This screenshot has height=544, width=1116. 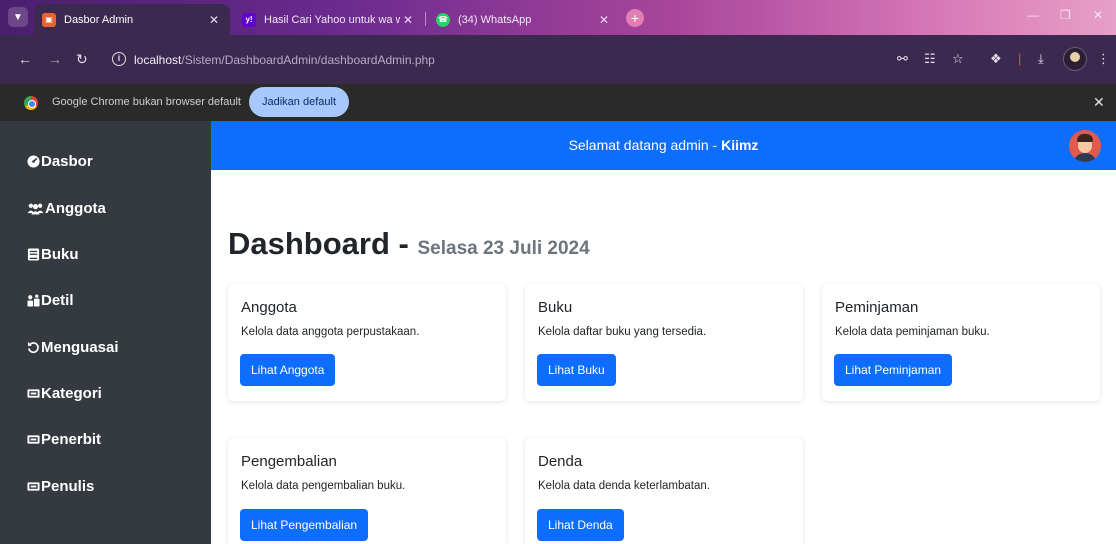 I want to click on site-info-icon: i, so click(x=119, y=59).